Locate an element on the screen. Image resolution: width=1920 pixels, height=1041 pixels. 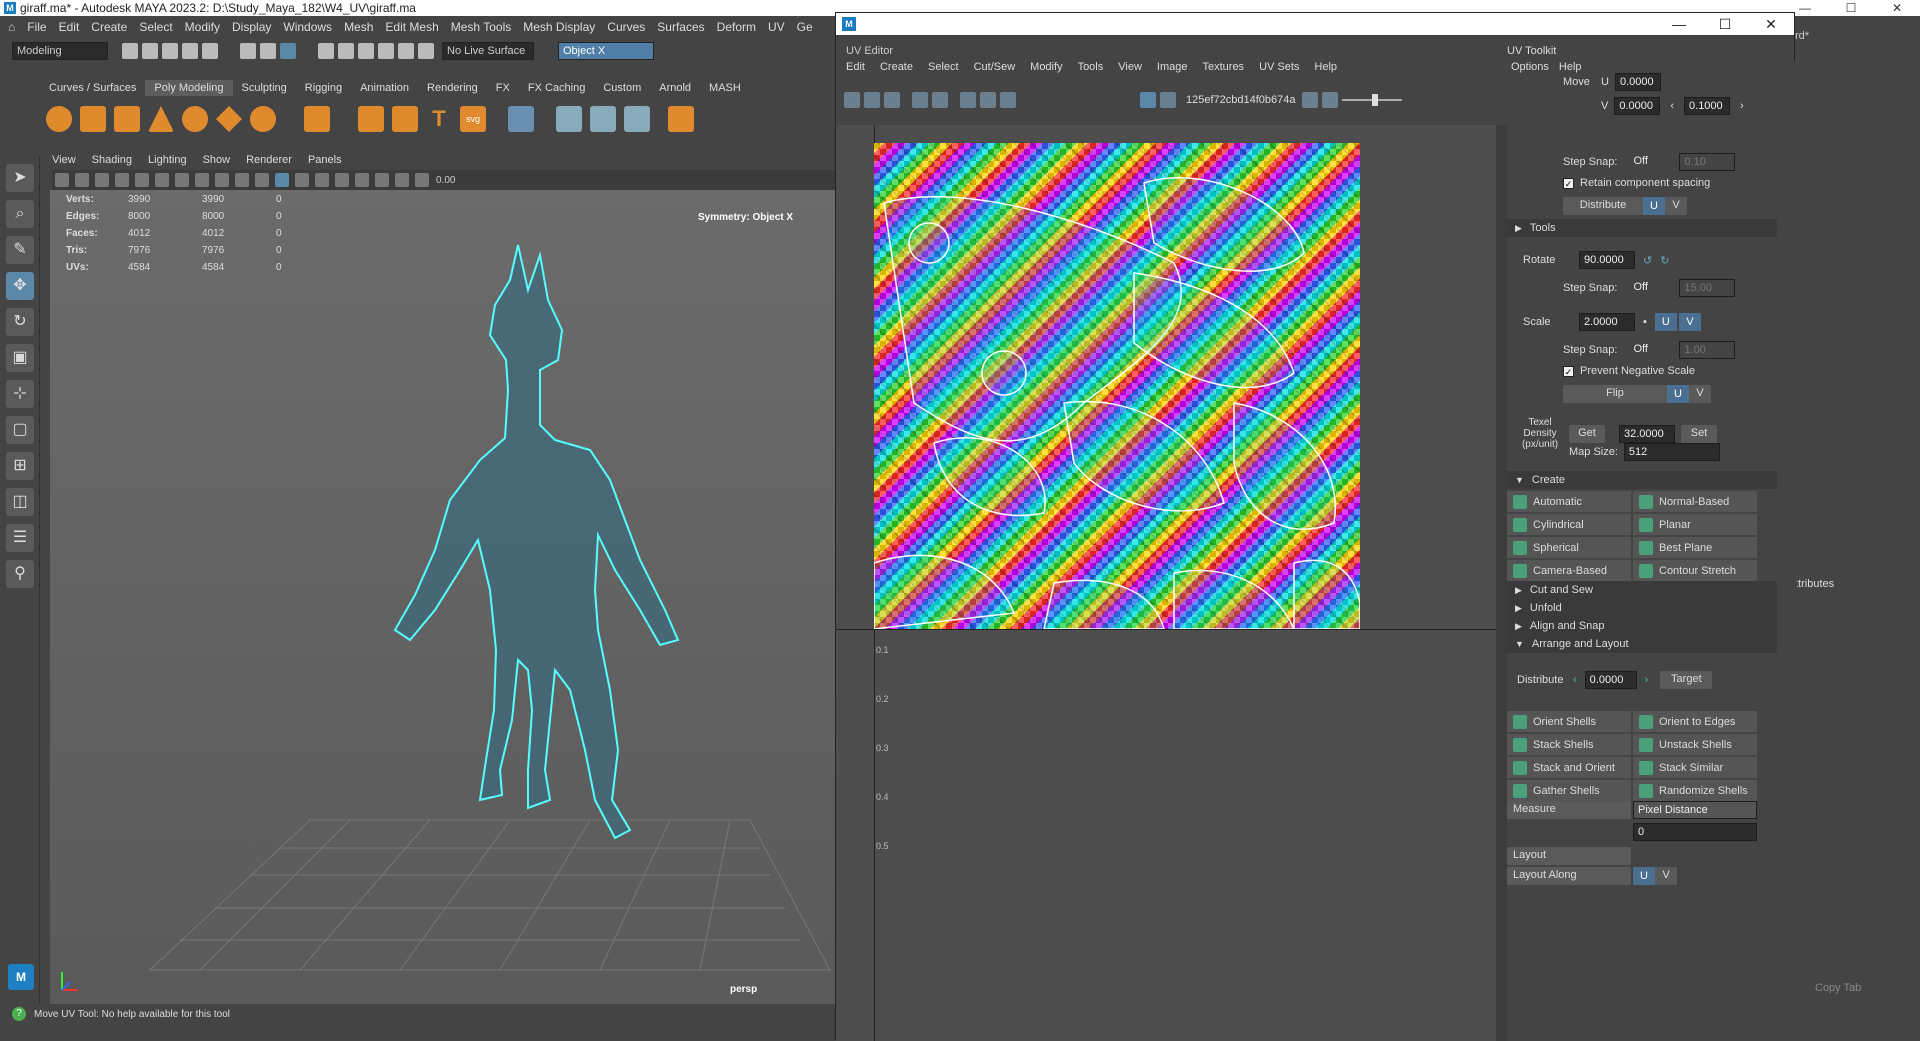
exposure-value: 0.00 is located at coordinates (445, 180).